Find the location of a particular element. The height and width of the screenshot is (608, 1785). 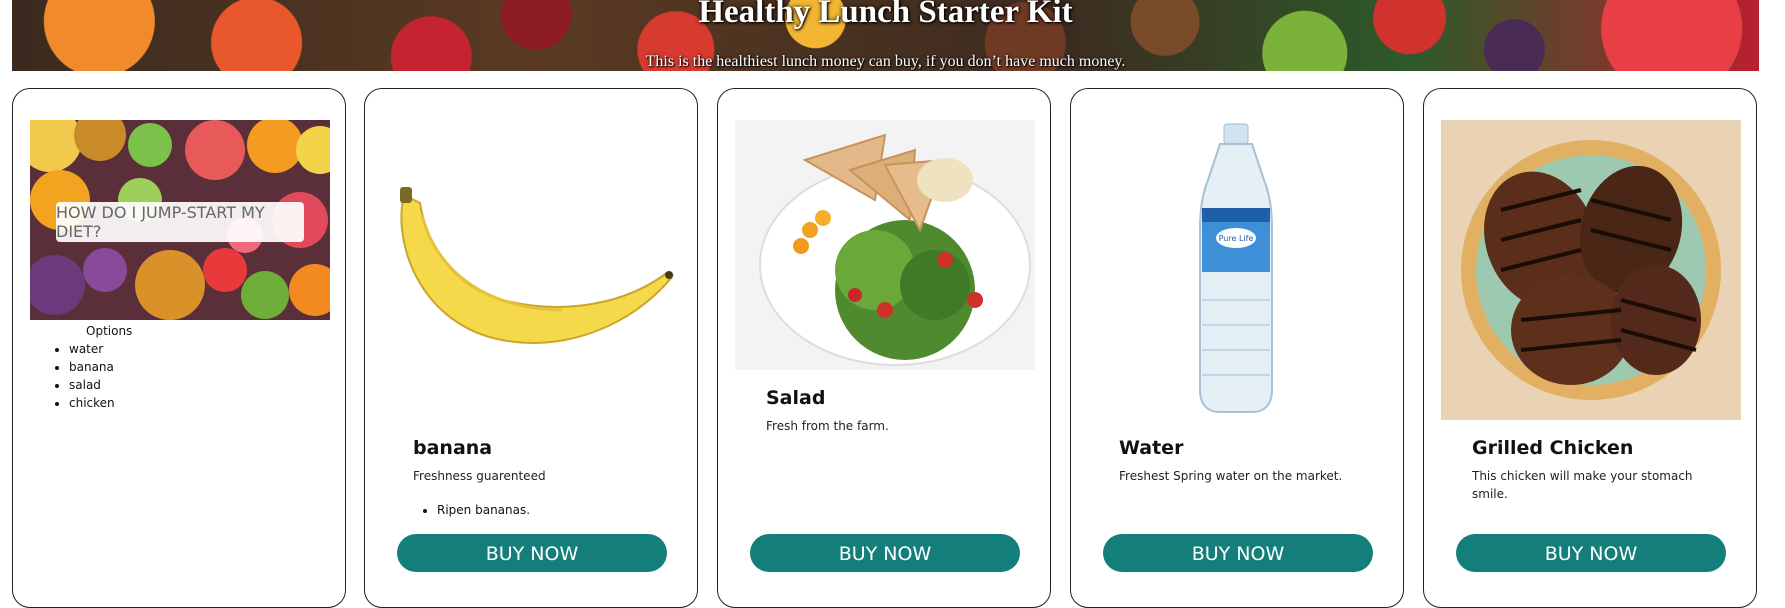

buy-now-button-salad: BUY NOW is located at coordinates (885, 553).